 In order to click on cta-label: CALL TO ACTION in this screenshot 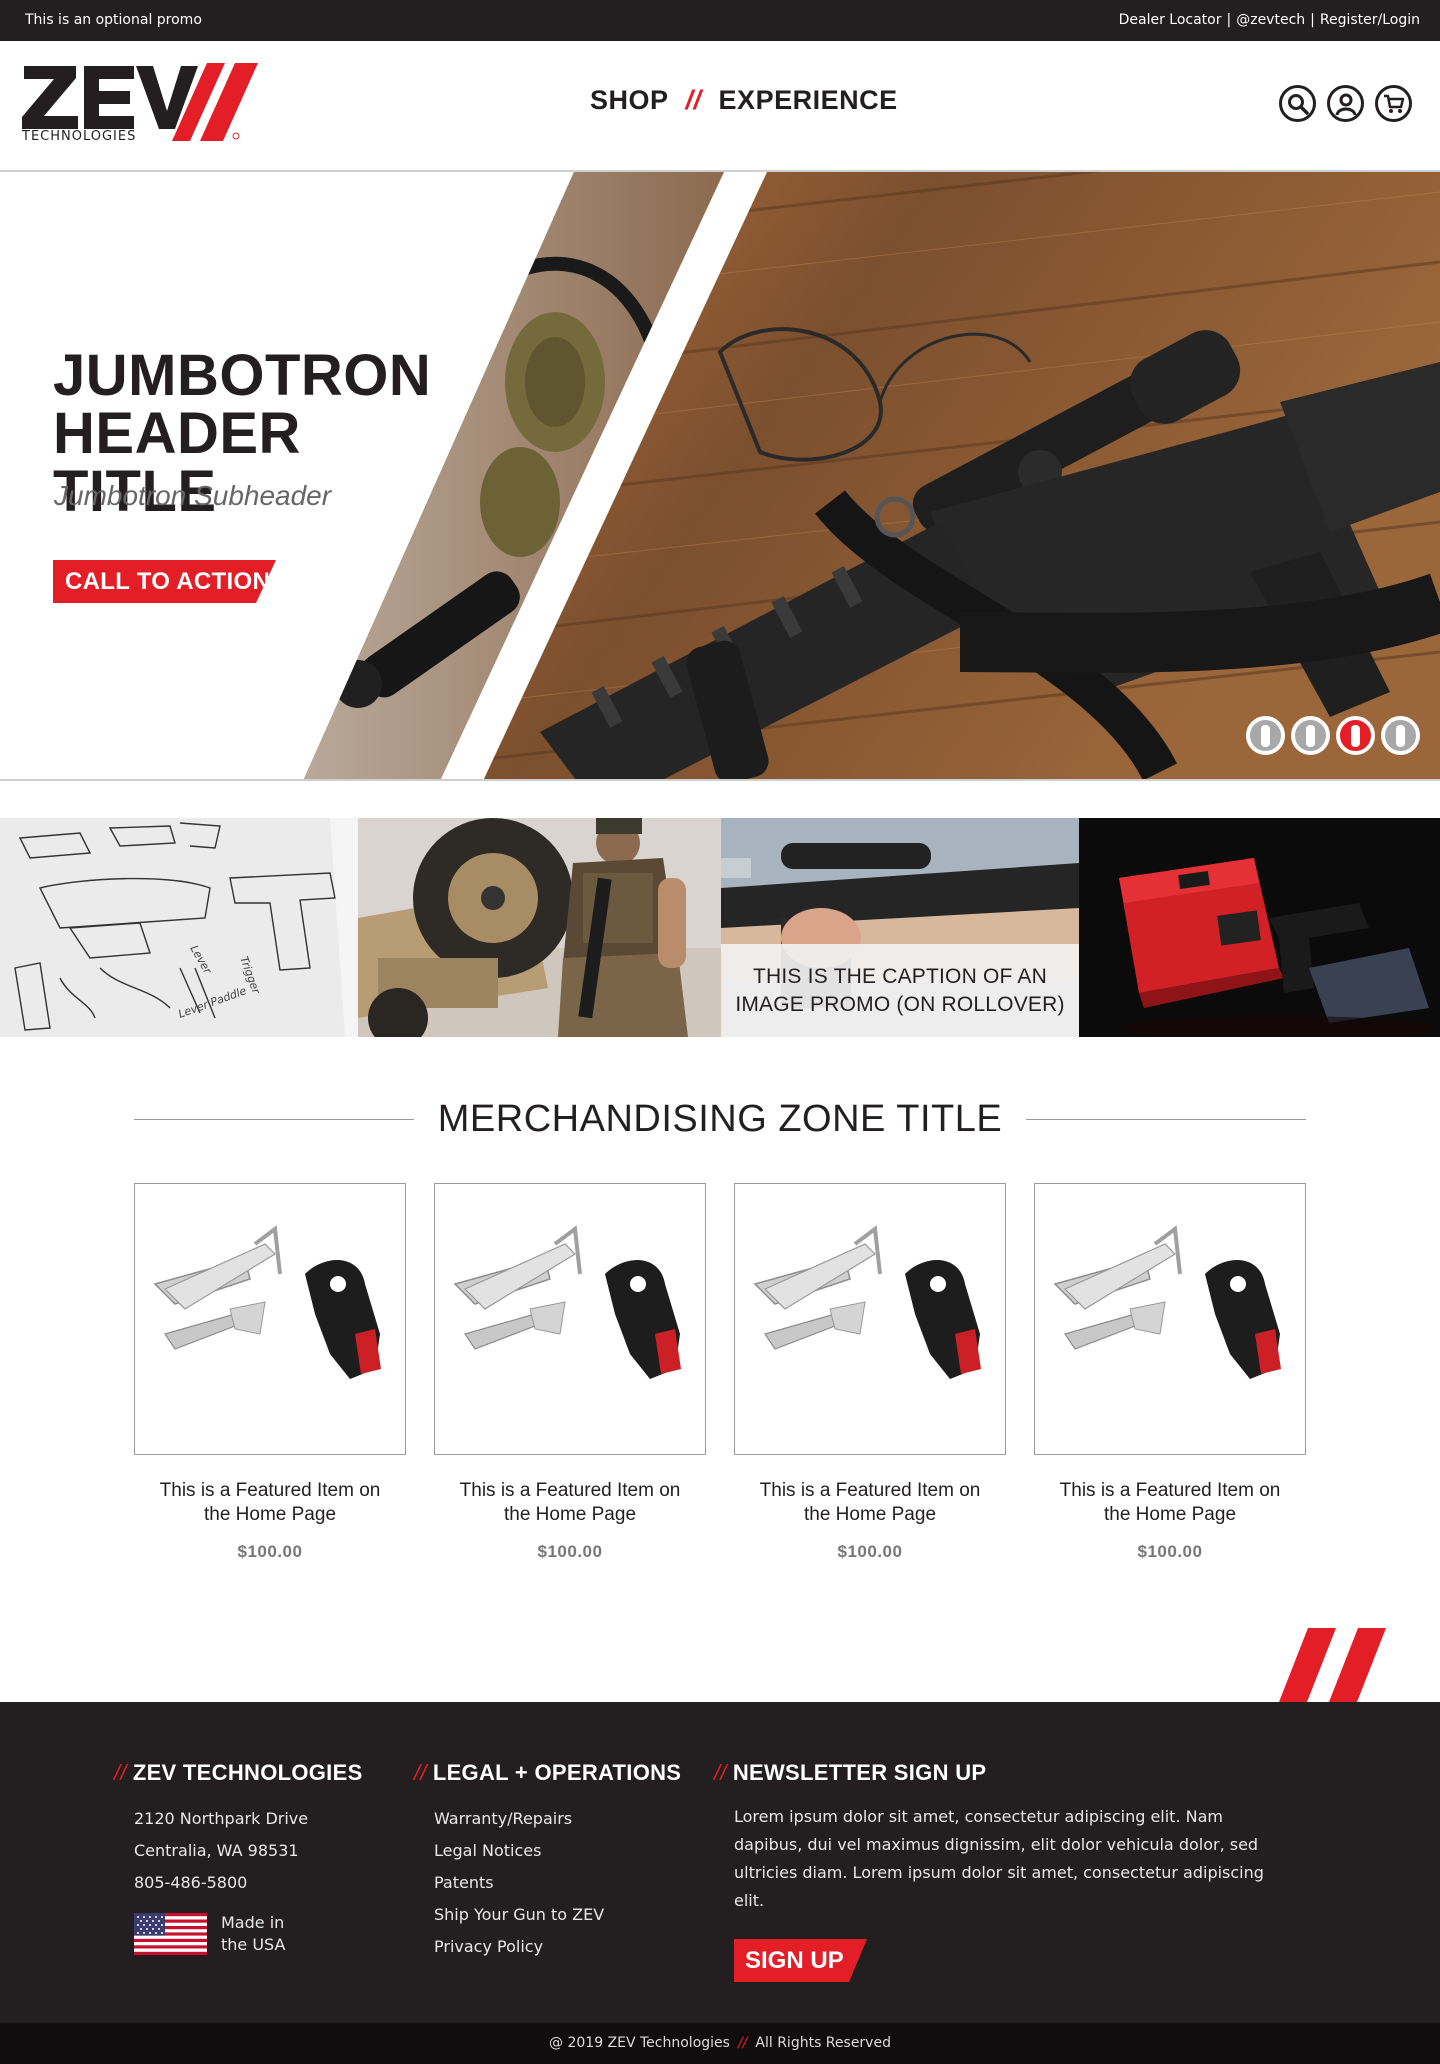, I will do `click(168, 581)`.